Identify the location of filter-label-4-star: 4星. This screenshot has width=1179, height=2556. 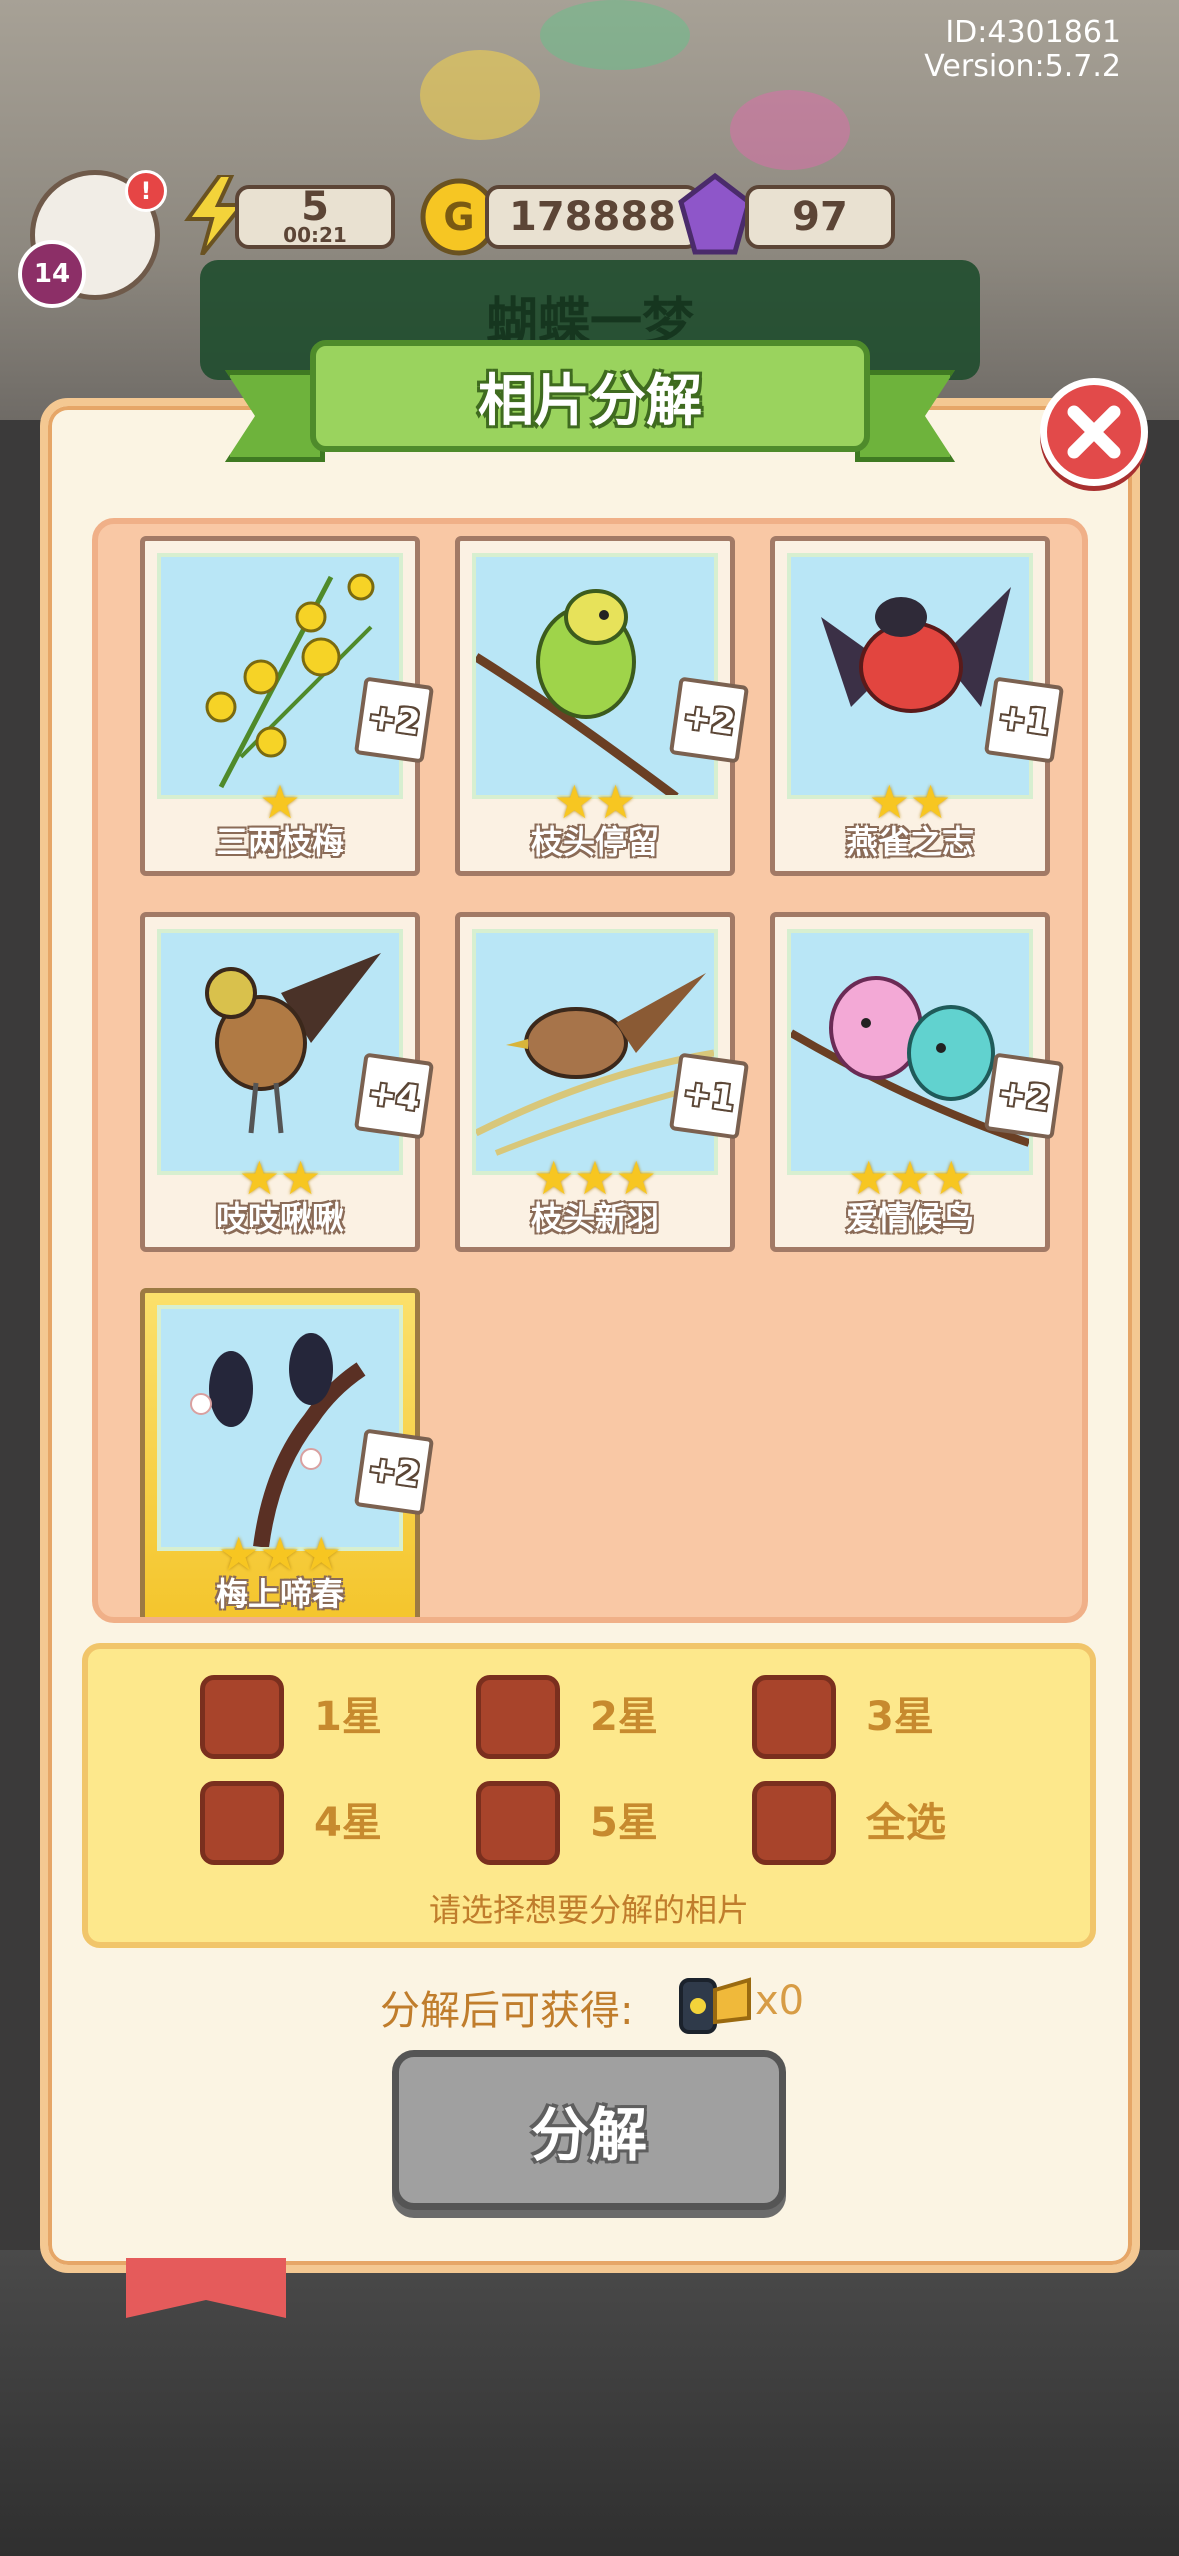
(348, 1823).